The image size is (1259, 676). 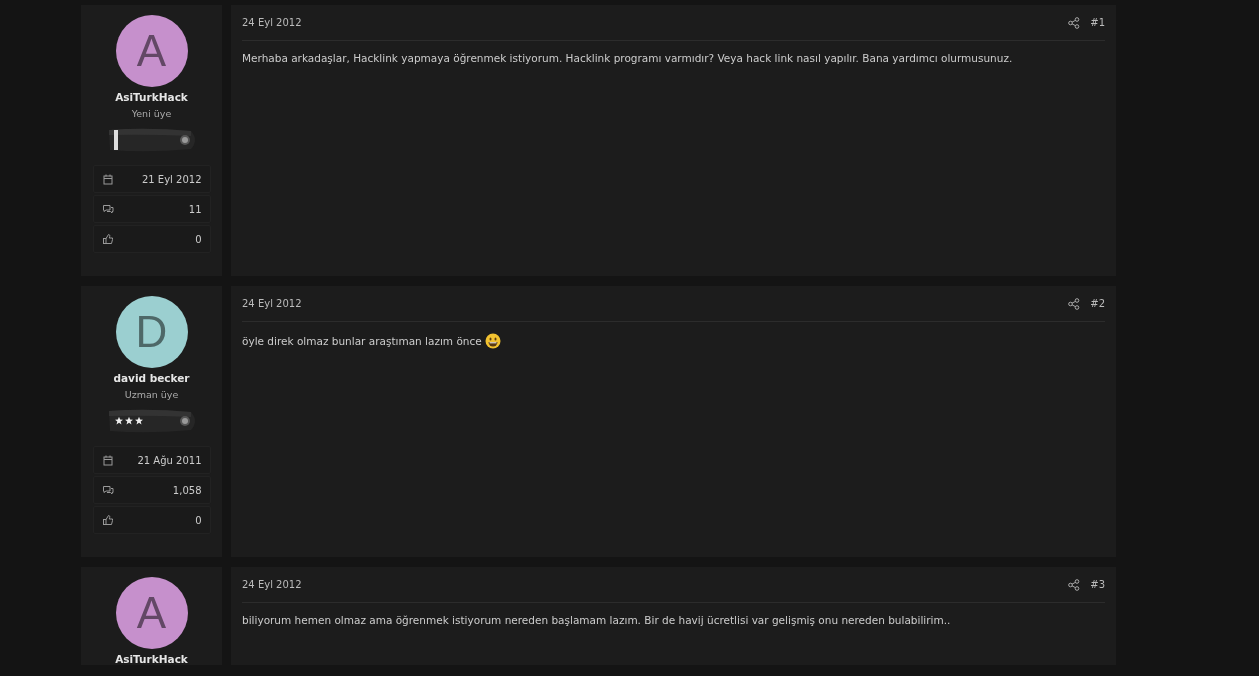 I want to click on stat-value: 21 Eyl 2012, so click(x=171, y=179).